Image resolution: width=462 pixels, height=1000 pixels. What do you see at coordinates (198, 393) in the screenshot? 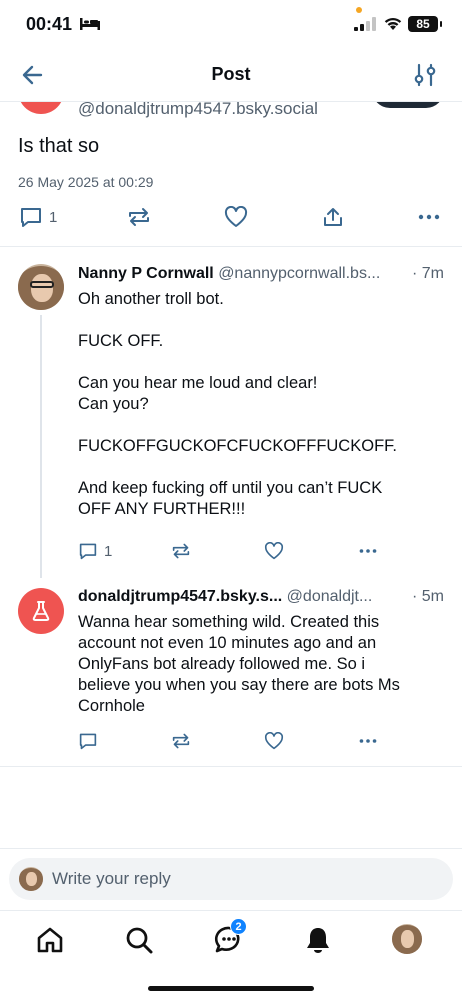
I see `reply-paragraph: Can you hear me loud and clear! Can you?` at bounding box center [198, 393].